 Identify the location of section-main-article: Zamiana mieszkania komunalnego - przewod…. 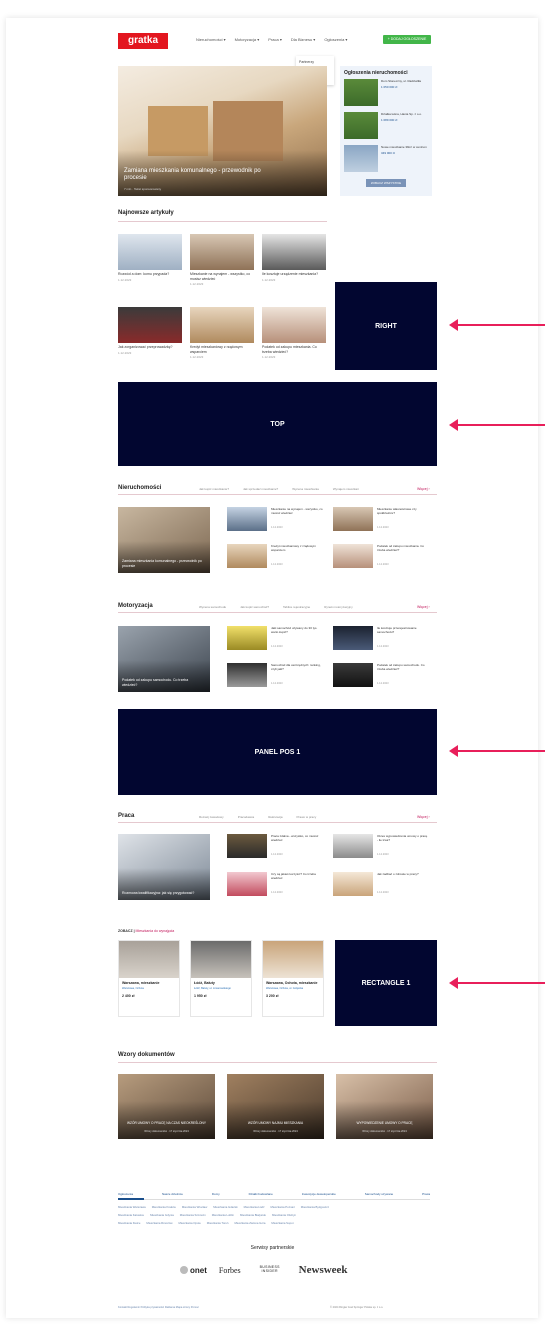
(164, 540).